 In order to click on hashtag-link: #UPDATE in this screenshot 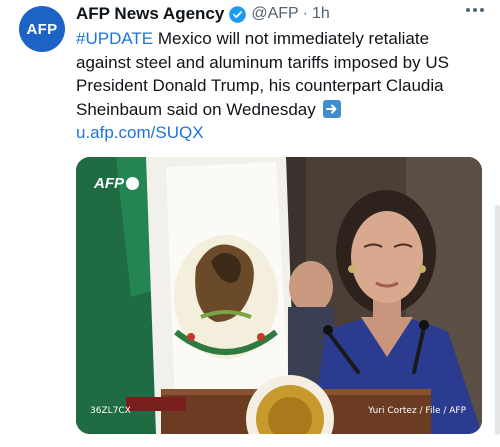, I will do `click(114, 38)`.